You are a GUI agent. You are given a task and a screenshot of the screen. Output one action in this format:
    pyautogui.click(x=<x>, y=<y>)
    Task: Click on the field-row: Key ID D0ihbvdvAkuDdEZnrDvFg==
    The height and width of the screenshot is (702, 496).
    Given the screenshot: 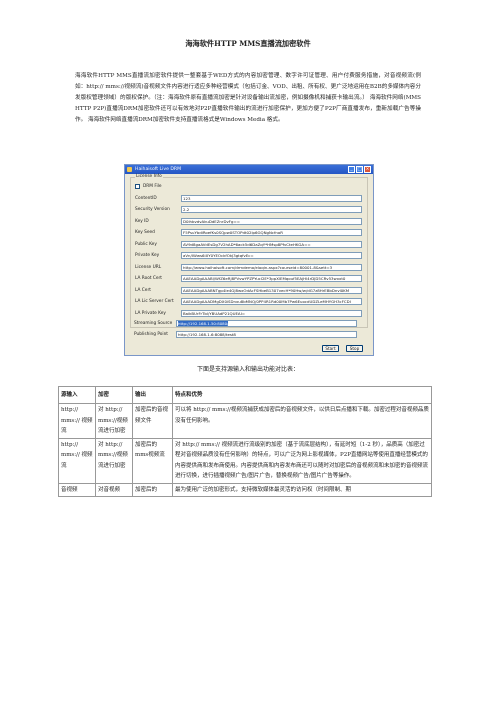 What is the action you would take?
    pyautogui.click(x=250, y=221)
    